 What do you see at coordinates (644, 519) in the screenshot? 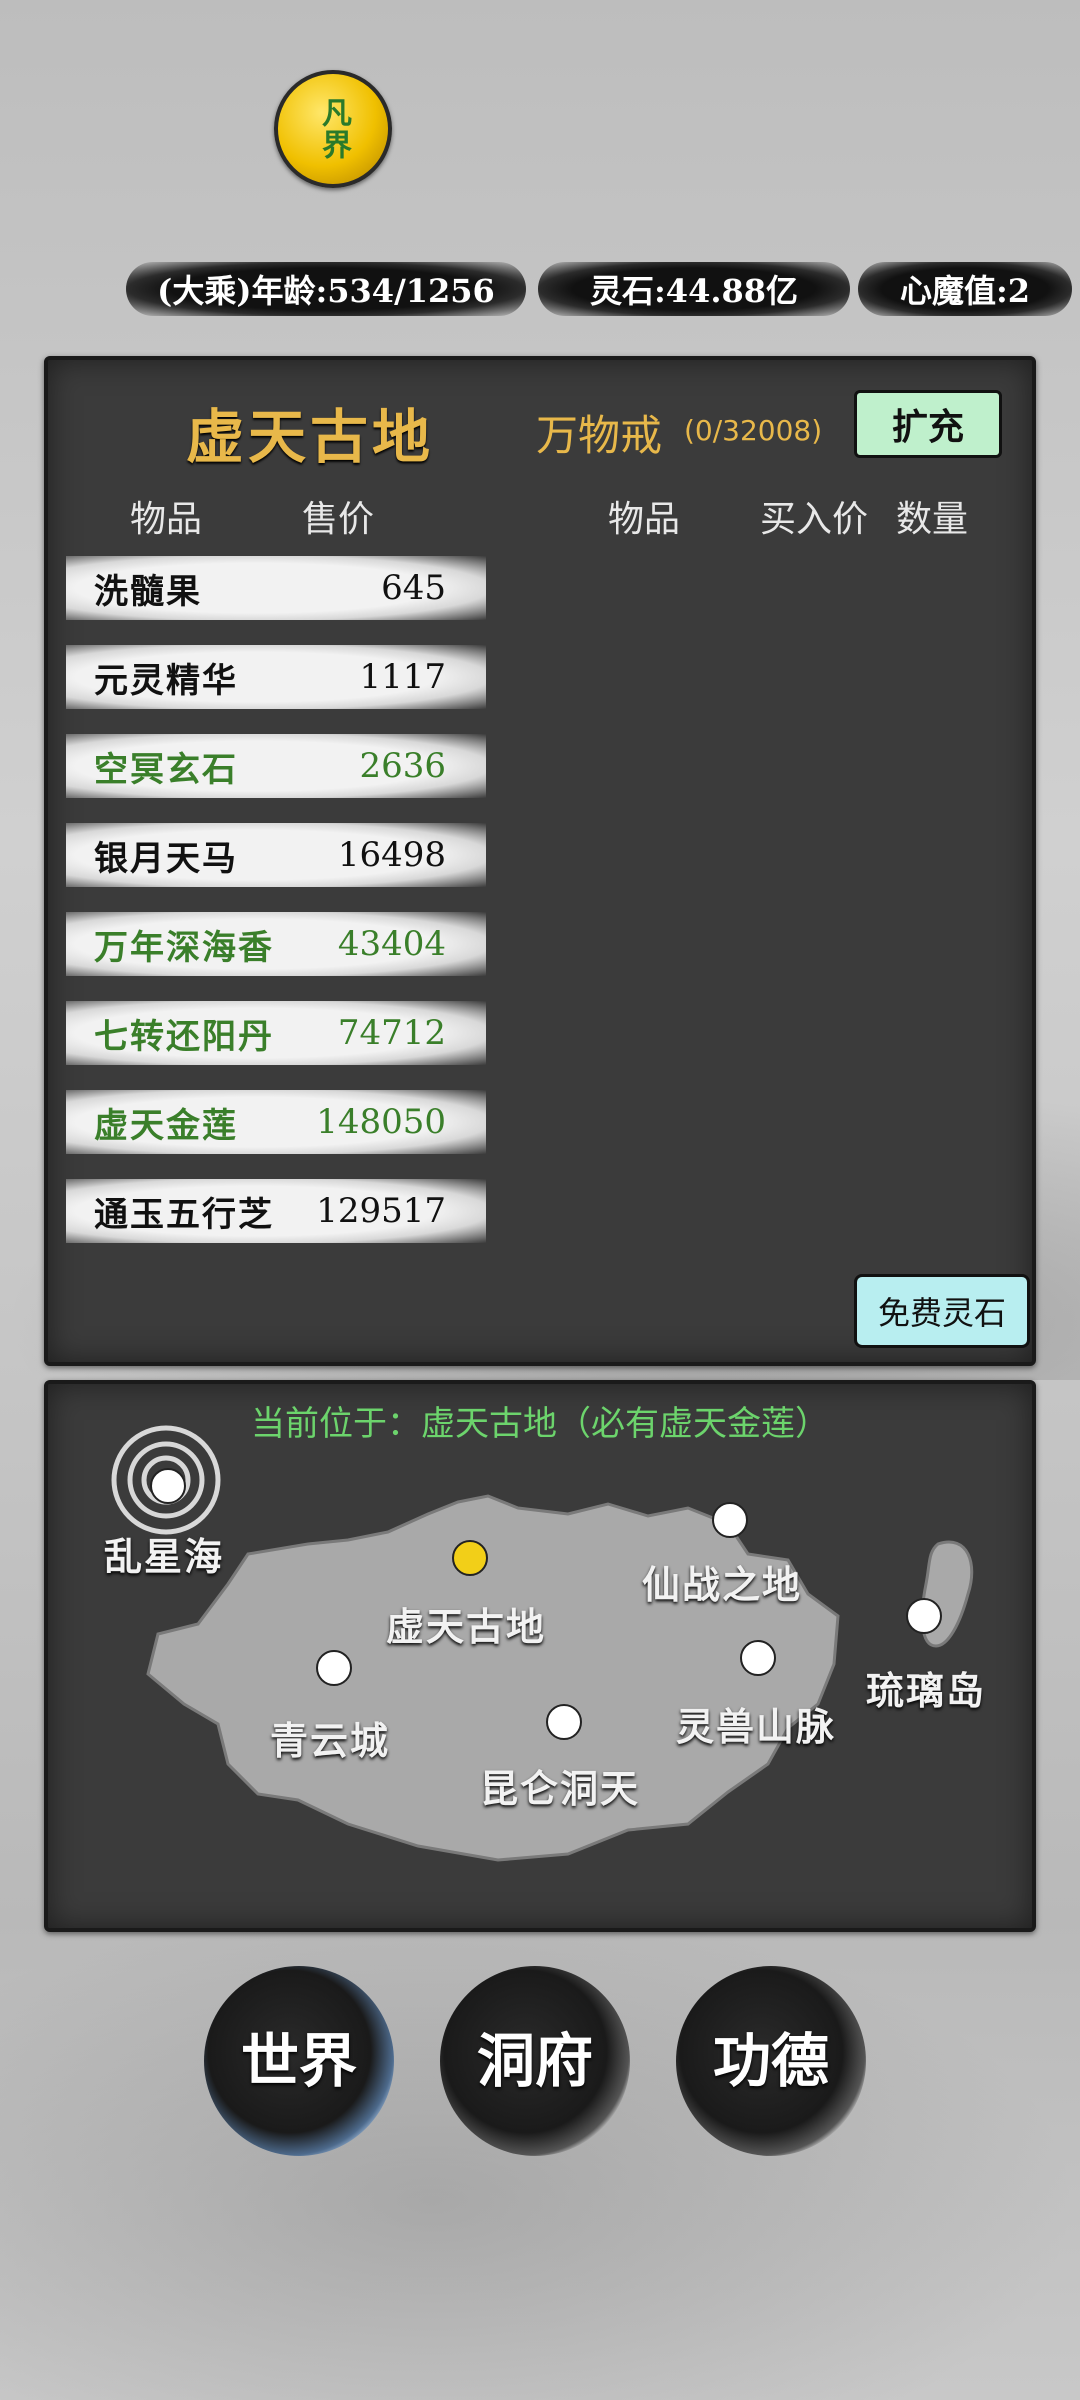
I see `col-item-owned: 物品` at bounding box center [644, 519].